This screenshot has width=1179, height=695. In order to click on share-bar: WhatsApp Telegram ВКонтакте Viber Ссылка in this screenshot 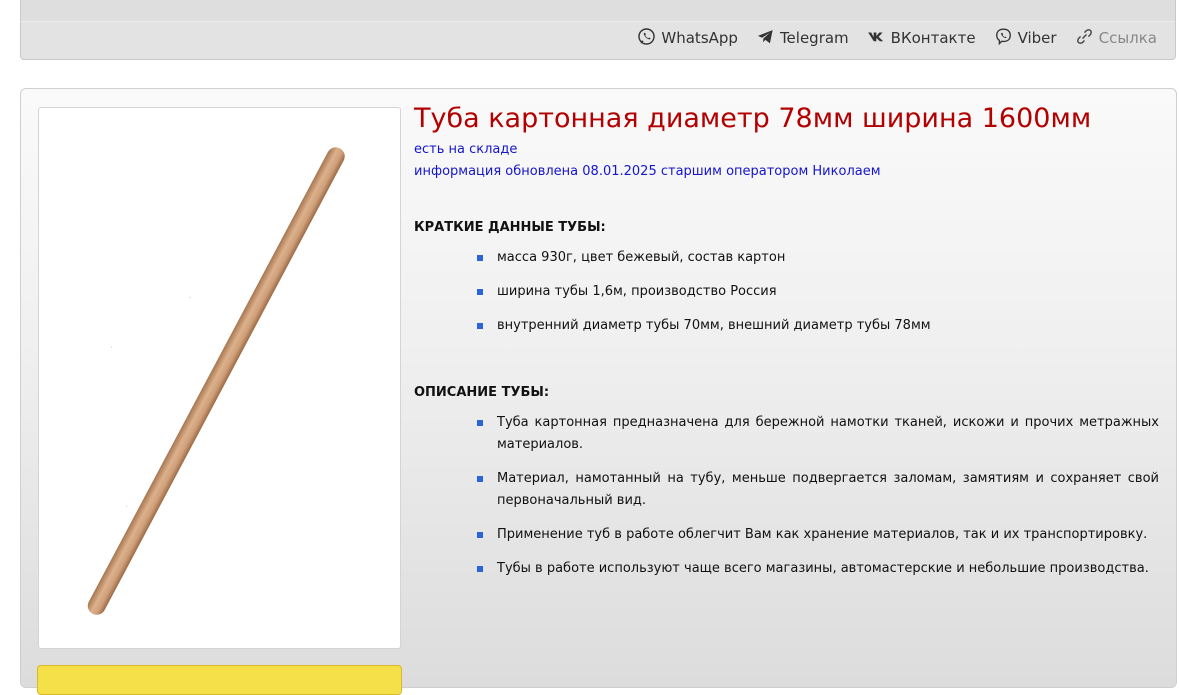, I will do `click(897, 38)`.